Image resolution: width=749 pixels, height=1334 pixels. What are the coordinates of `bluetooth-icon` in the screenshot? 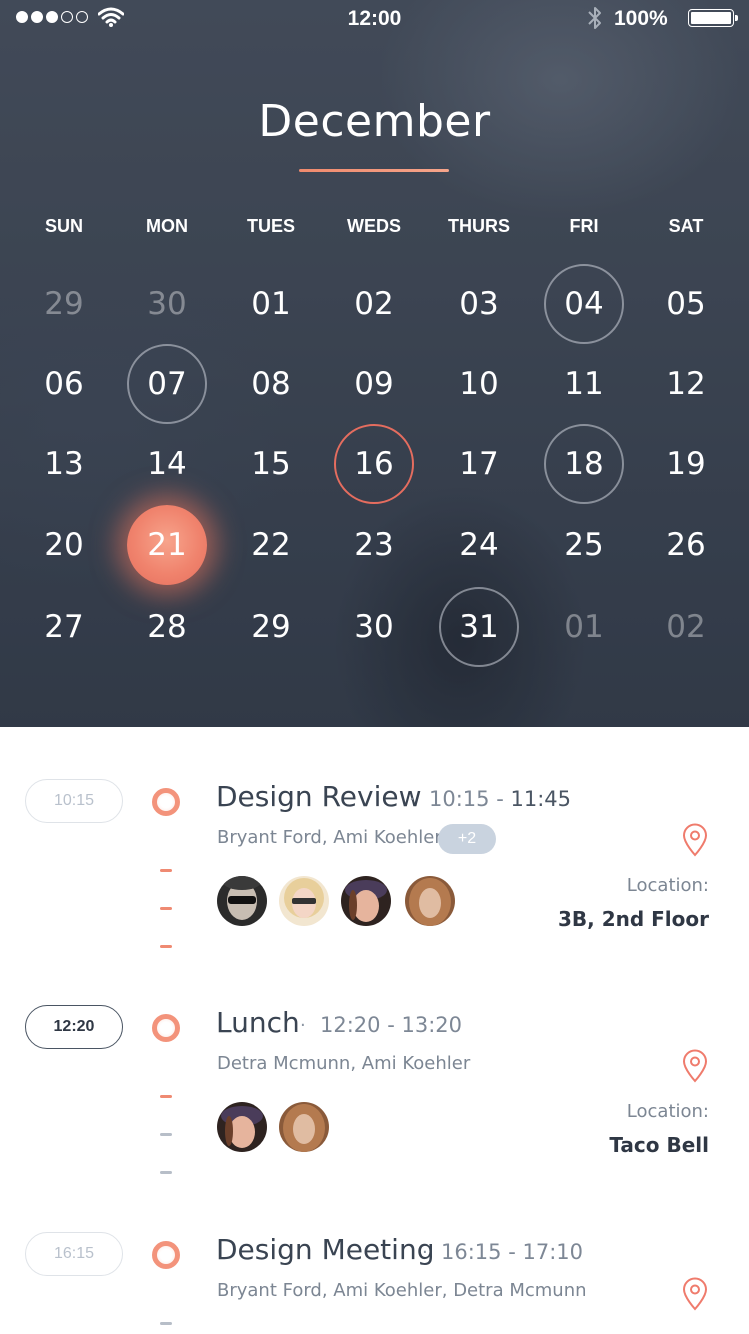 It's located at (594, 18).